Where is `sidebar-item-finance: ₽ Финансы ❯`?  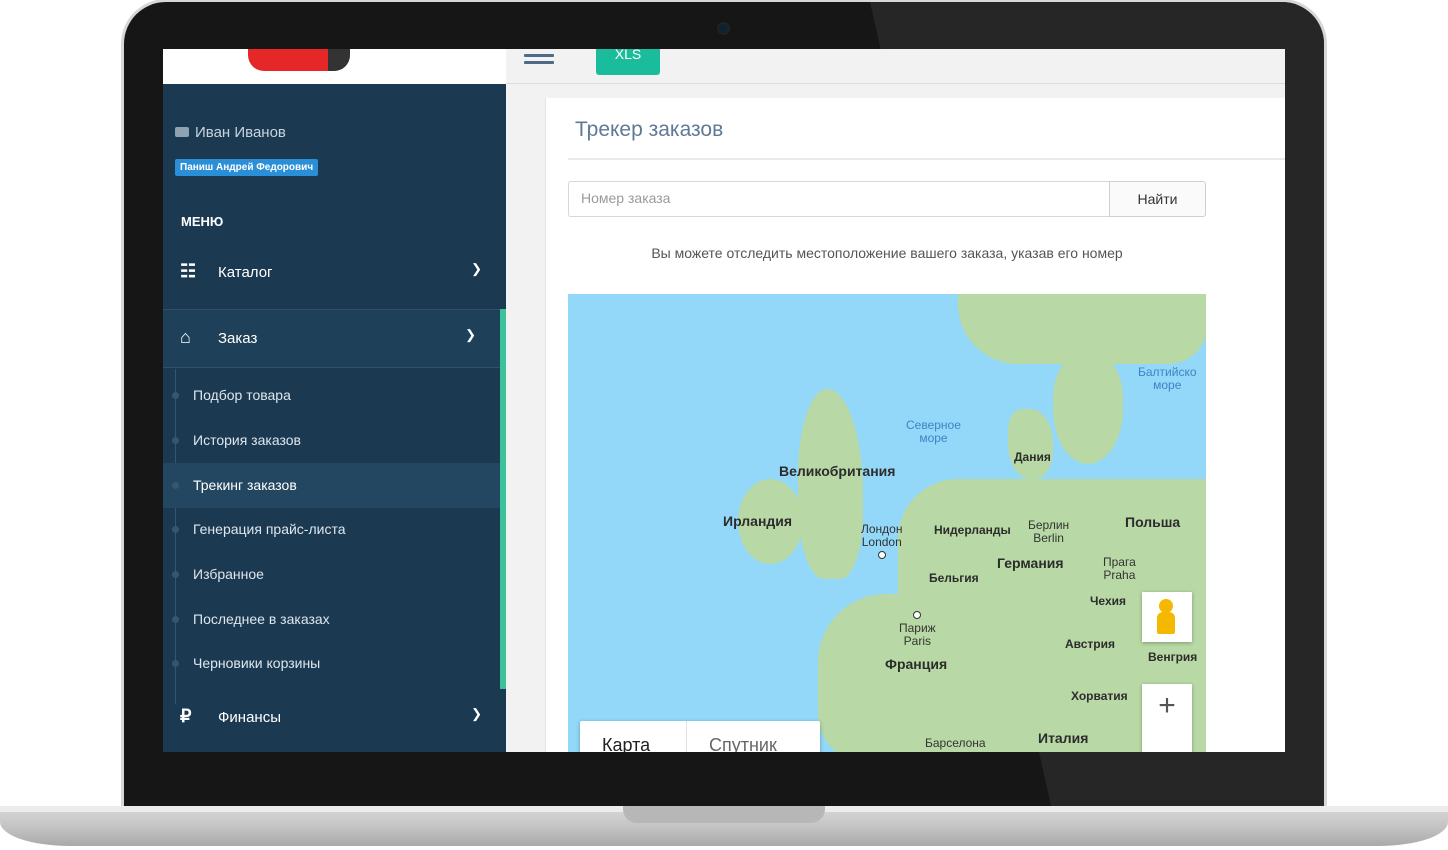 sidebar-item-finance: ₽ Финансы ❯ is located at coordinates (334, 718).